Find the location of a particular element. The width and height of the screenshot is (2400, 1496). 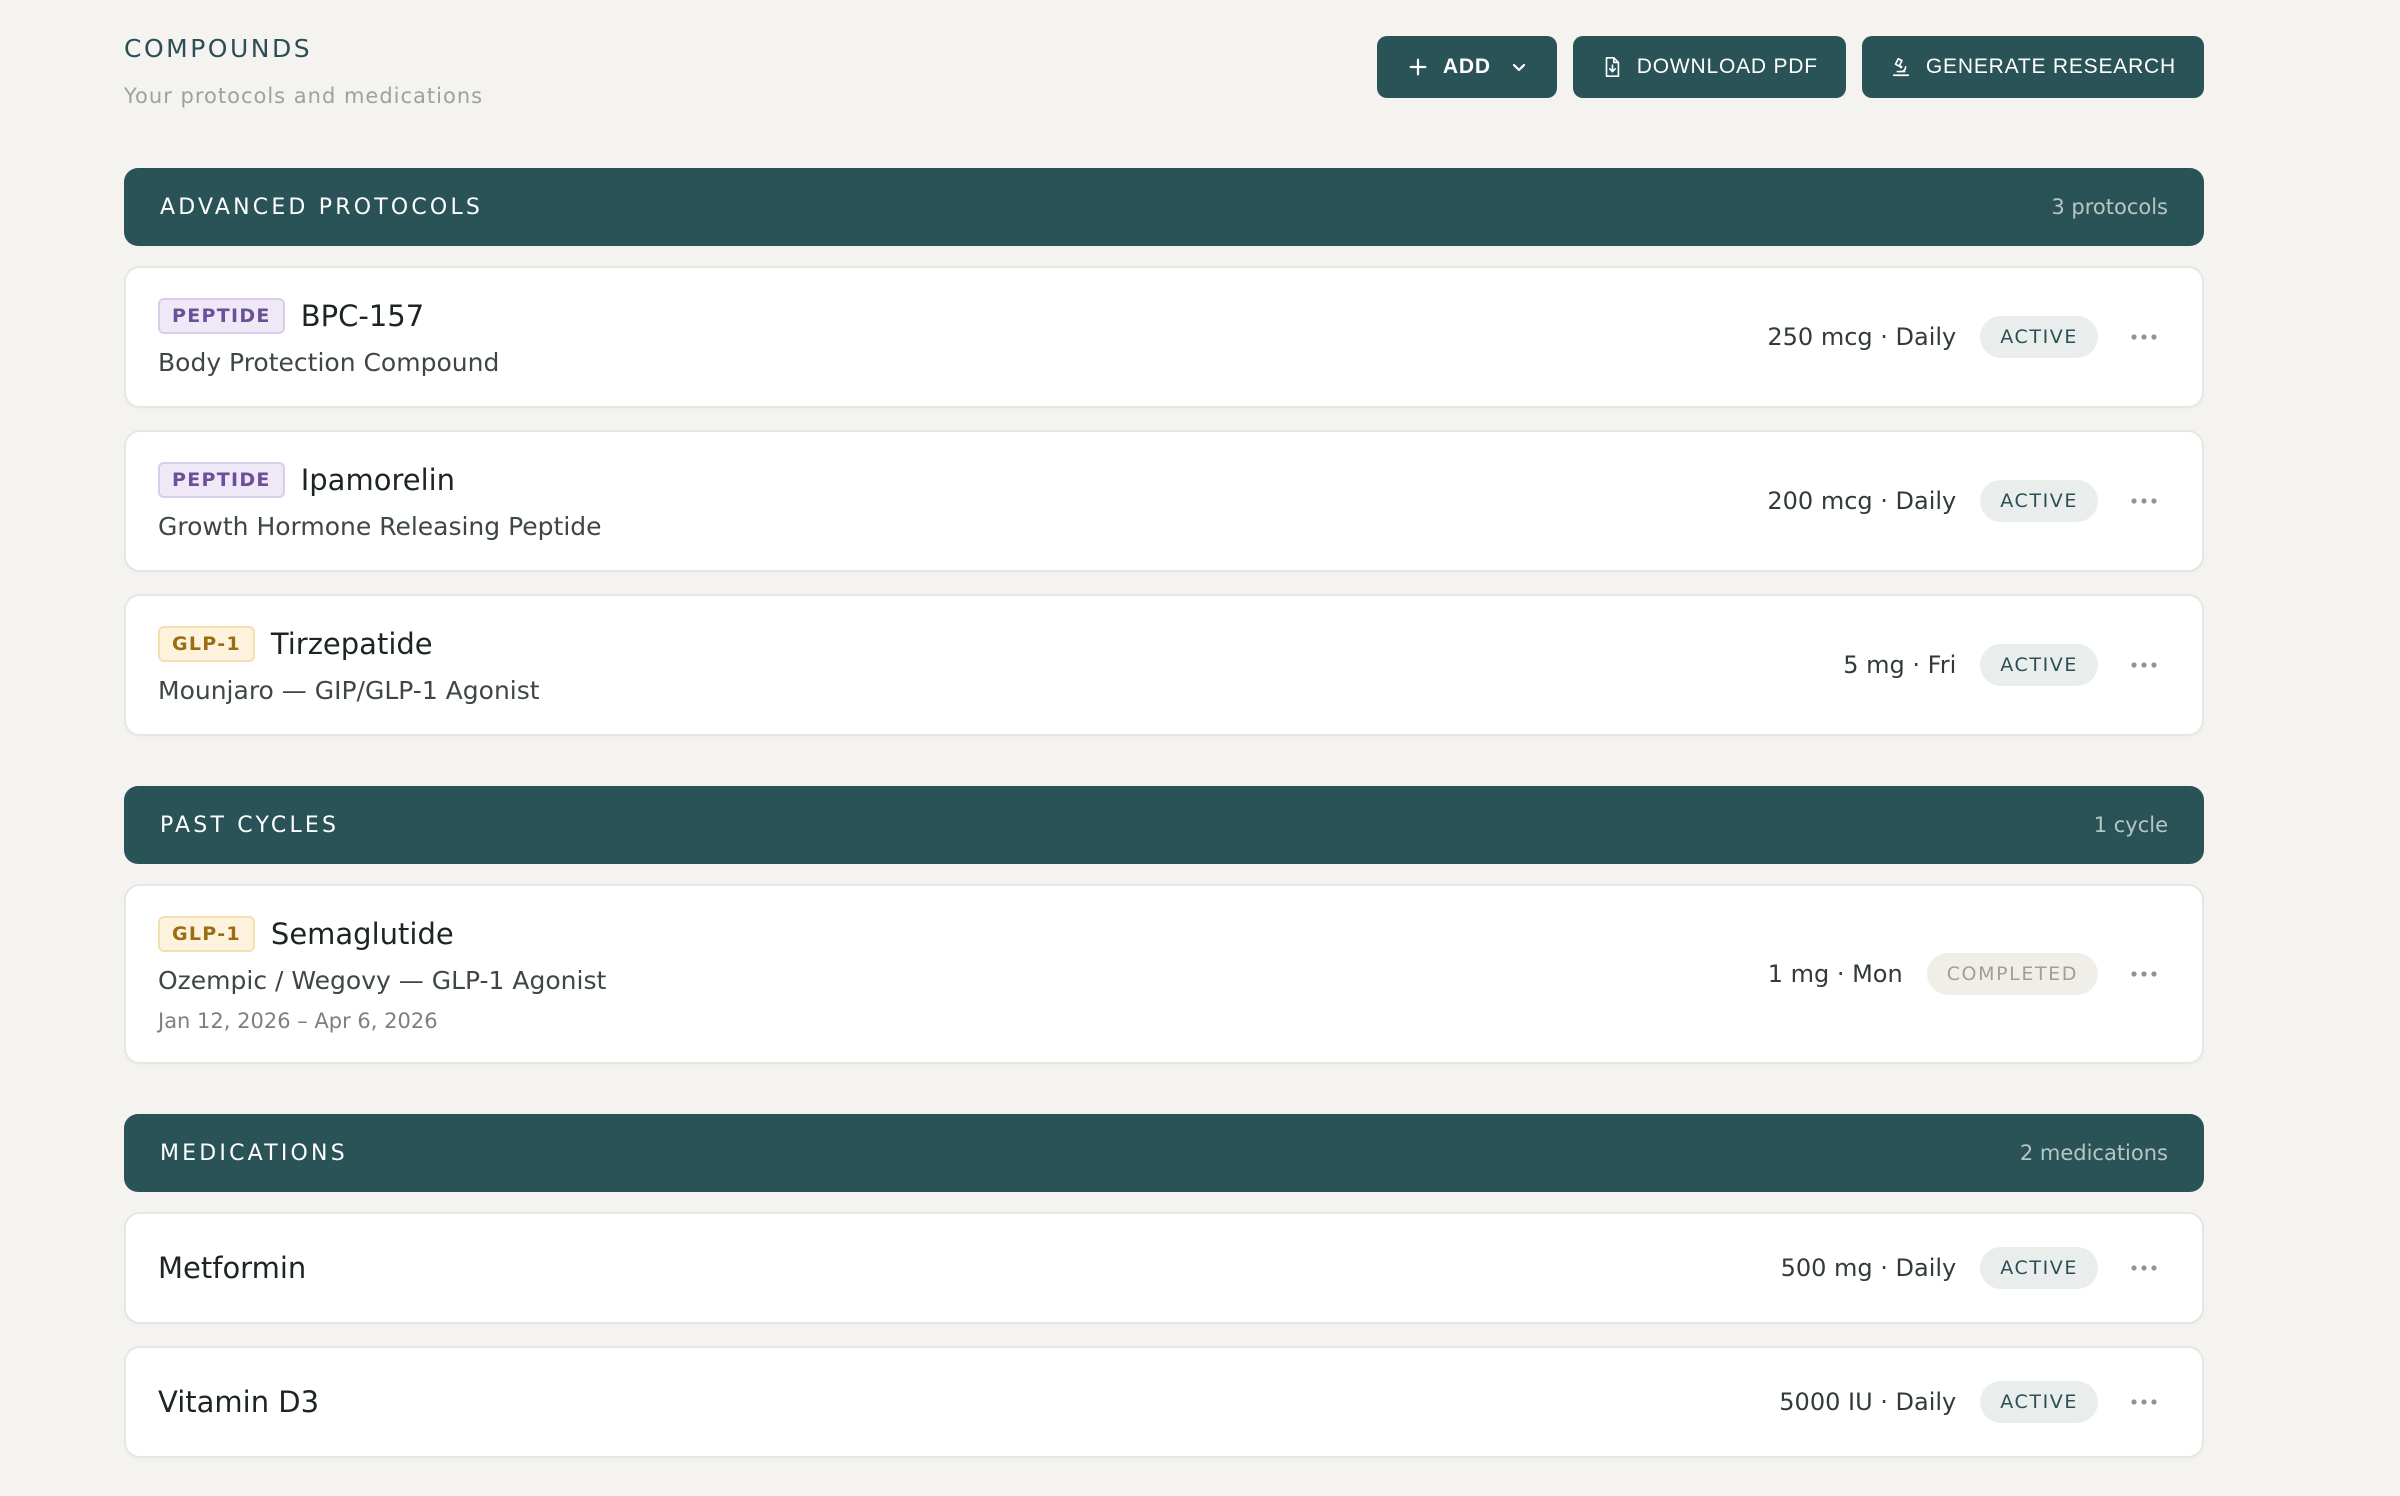

section-header-medications: MEDICATIONS 2 medications is located at coordinates (1164, 1153).